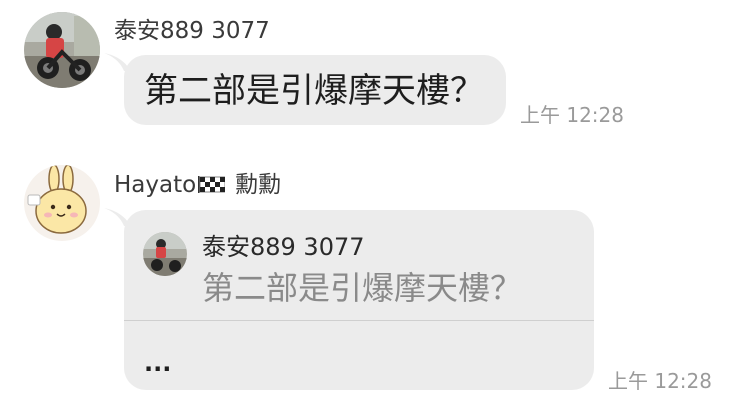 The image size is (746, 418). What do you see at coordinates (359, 320) in the screenshot?
I see `quote-divider` at bounding box center [359, 320].